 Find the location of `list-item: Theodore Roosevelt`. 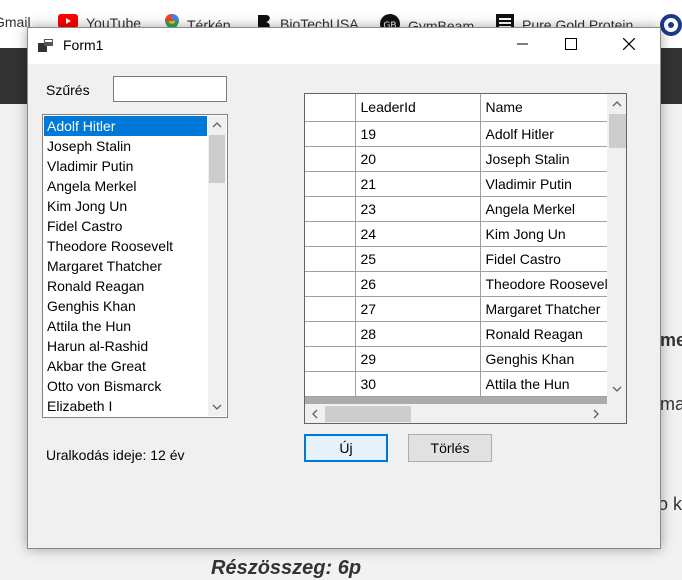

list-item: Theodore Roosevelt is located at coordinates (125, 246).